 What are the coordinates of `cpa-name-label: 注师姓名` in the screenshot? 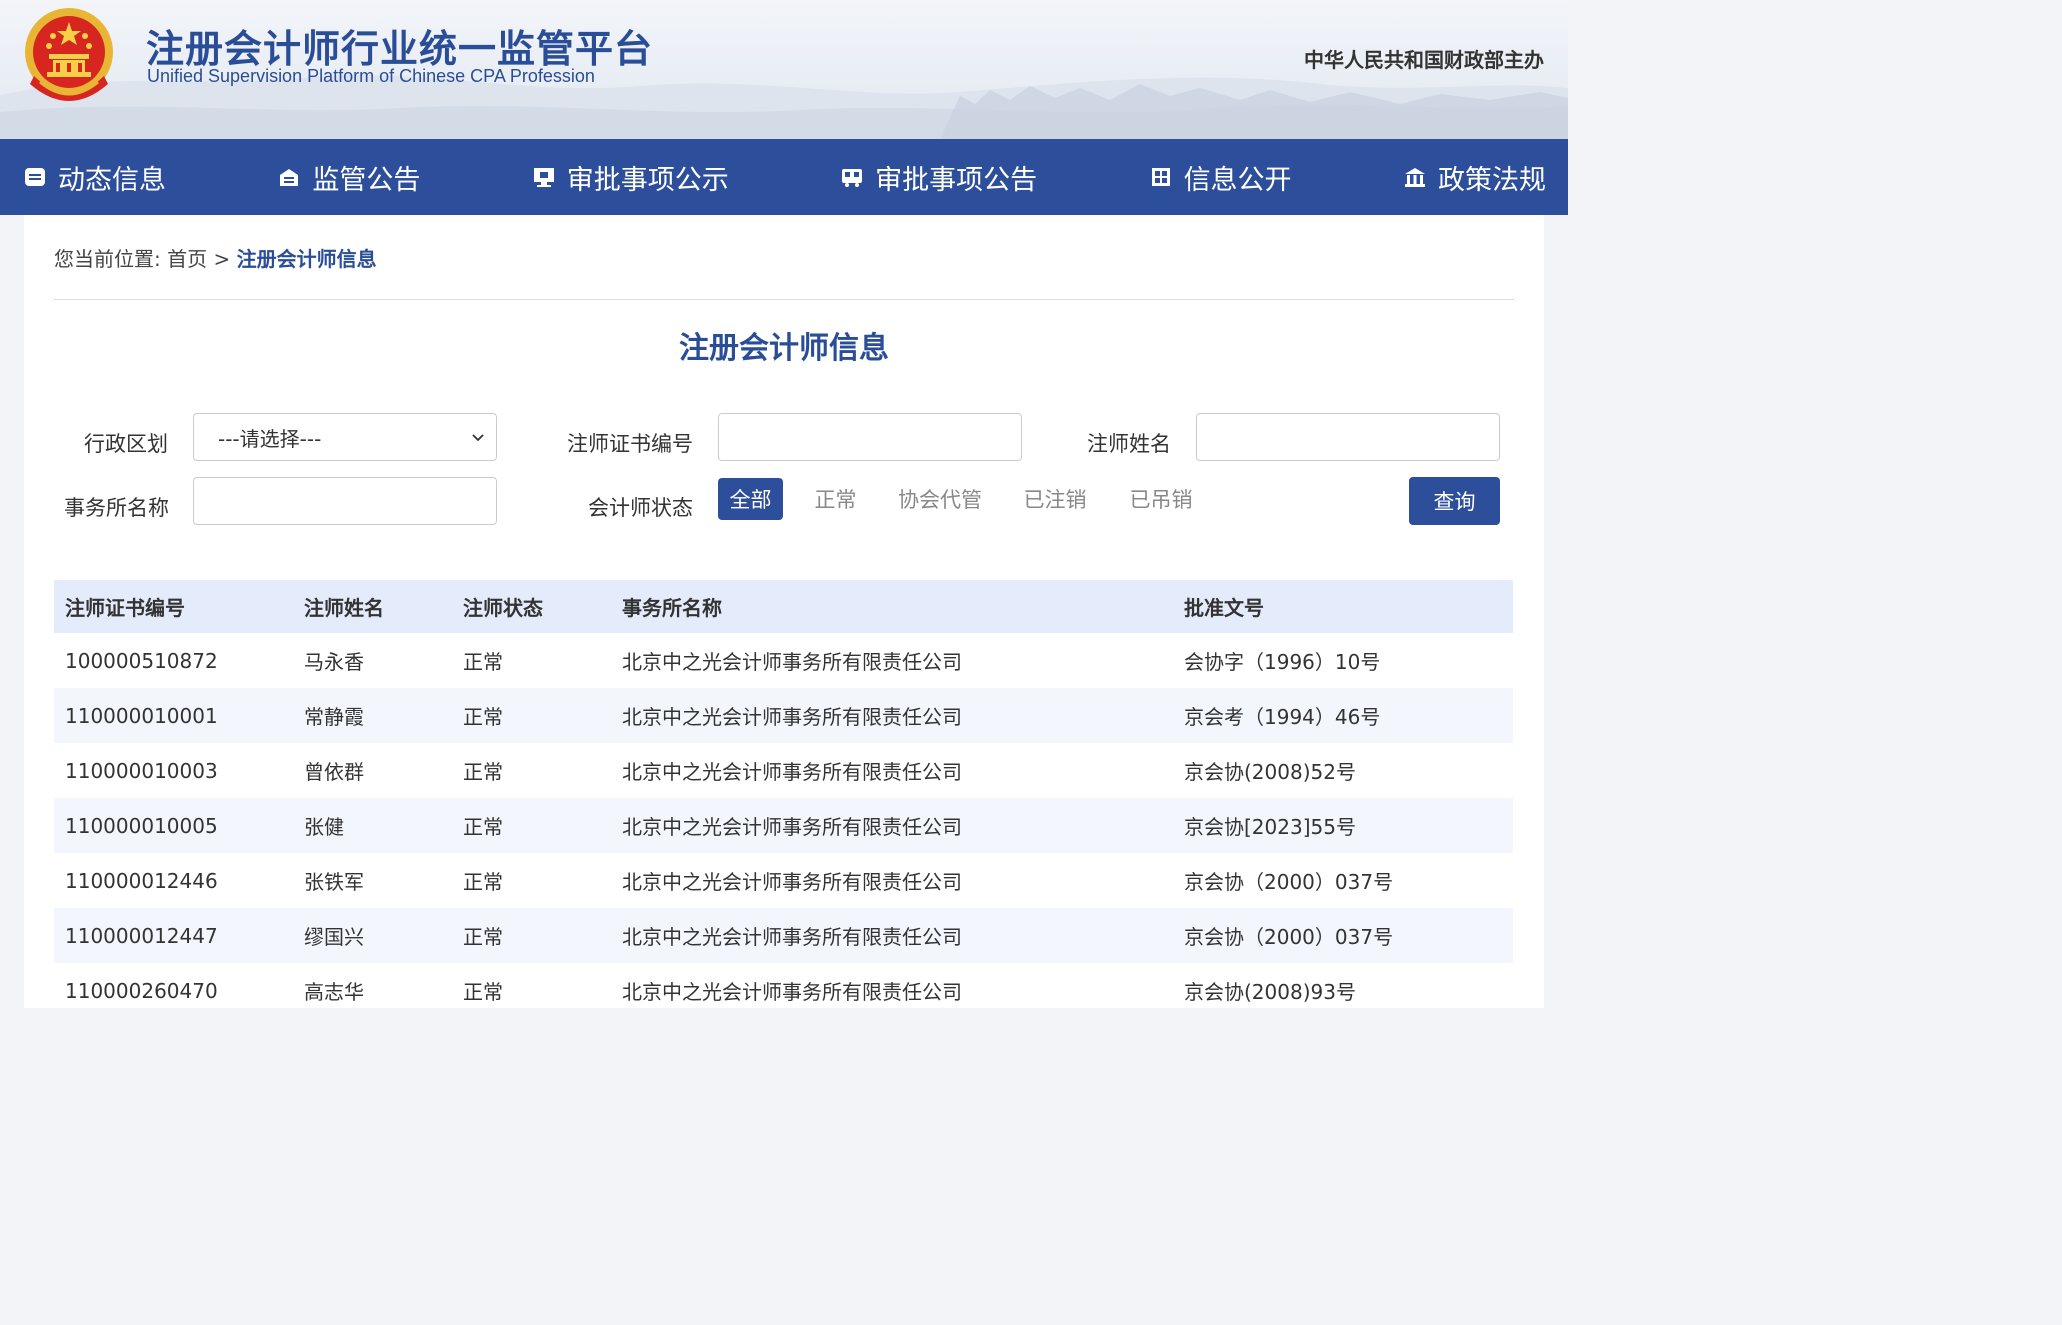 It's located at (1129, 444).